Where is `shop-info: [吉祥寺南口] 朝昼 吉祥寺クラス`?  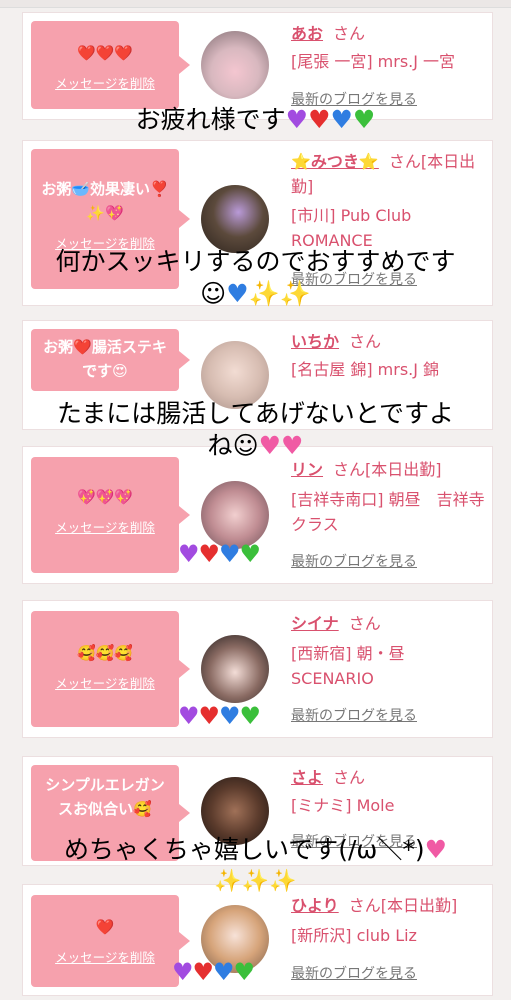
shop-info: [吉祥寺南口] 朝昼 吉祥寺クラス is located at coordinates (388, 512).